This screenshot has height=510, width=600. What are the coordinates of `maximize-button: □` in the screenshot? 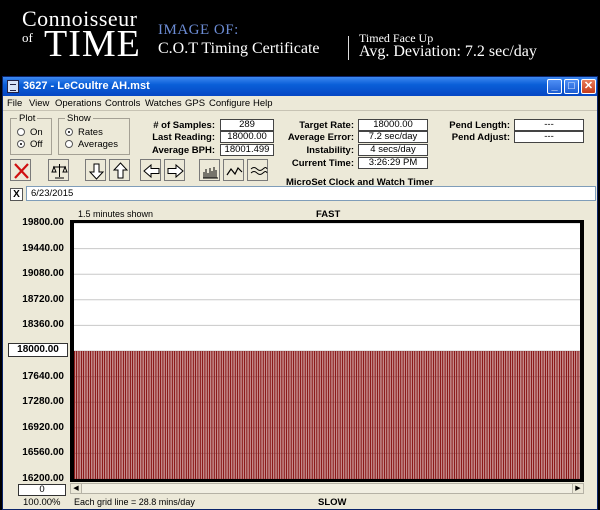 It's located at (571, 86).